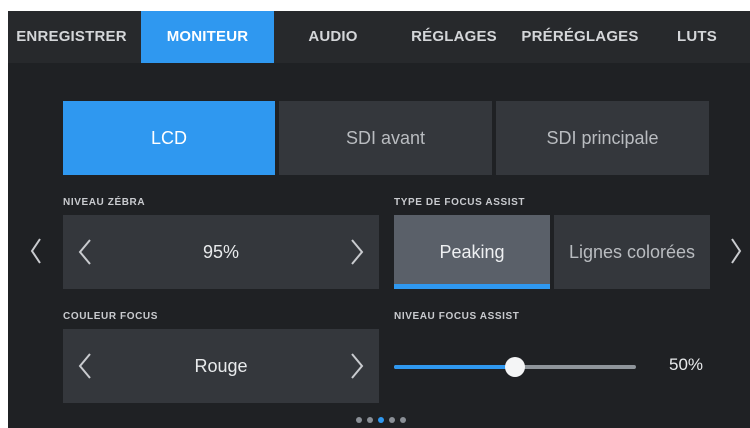 This screenshot has width=750, height=428. What do you see at coordinates (580, 37) in the screenshot?
I see `tab-prereglages: PRÉRÉGLAGES` at bounding box center [580, 37].